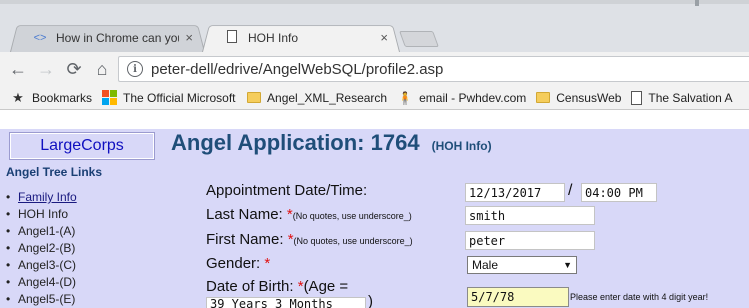 Image resolution: width=749 pixels, height=308 pixels. I want to click on info-icon: i, so click(135, 69).